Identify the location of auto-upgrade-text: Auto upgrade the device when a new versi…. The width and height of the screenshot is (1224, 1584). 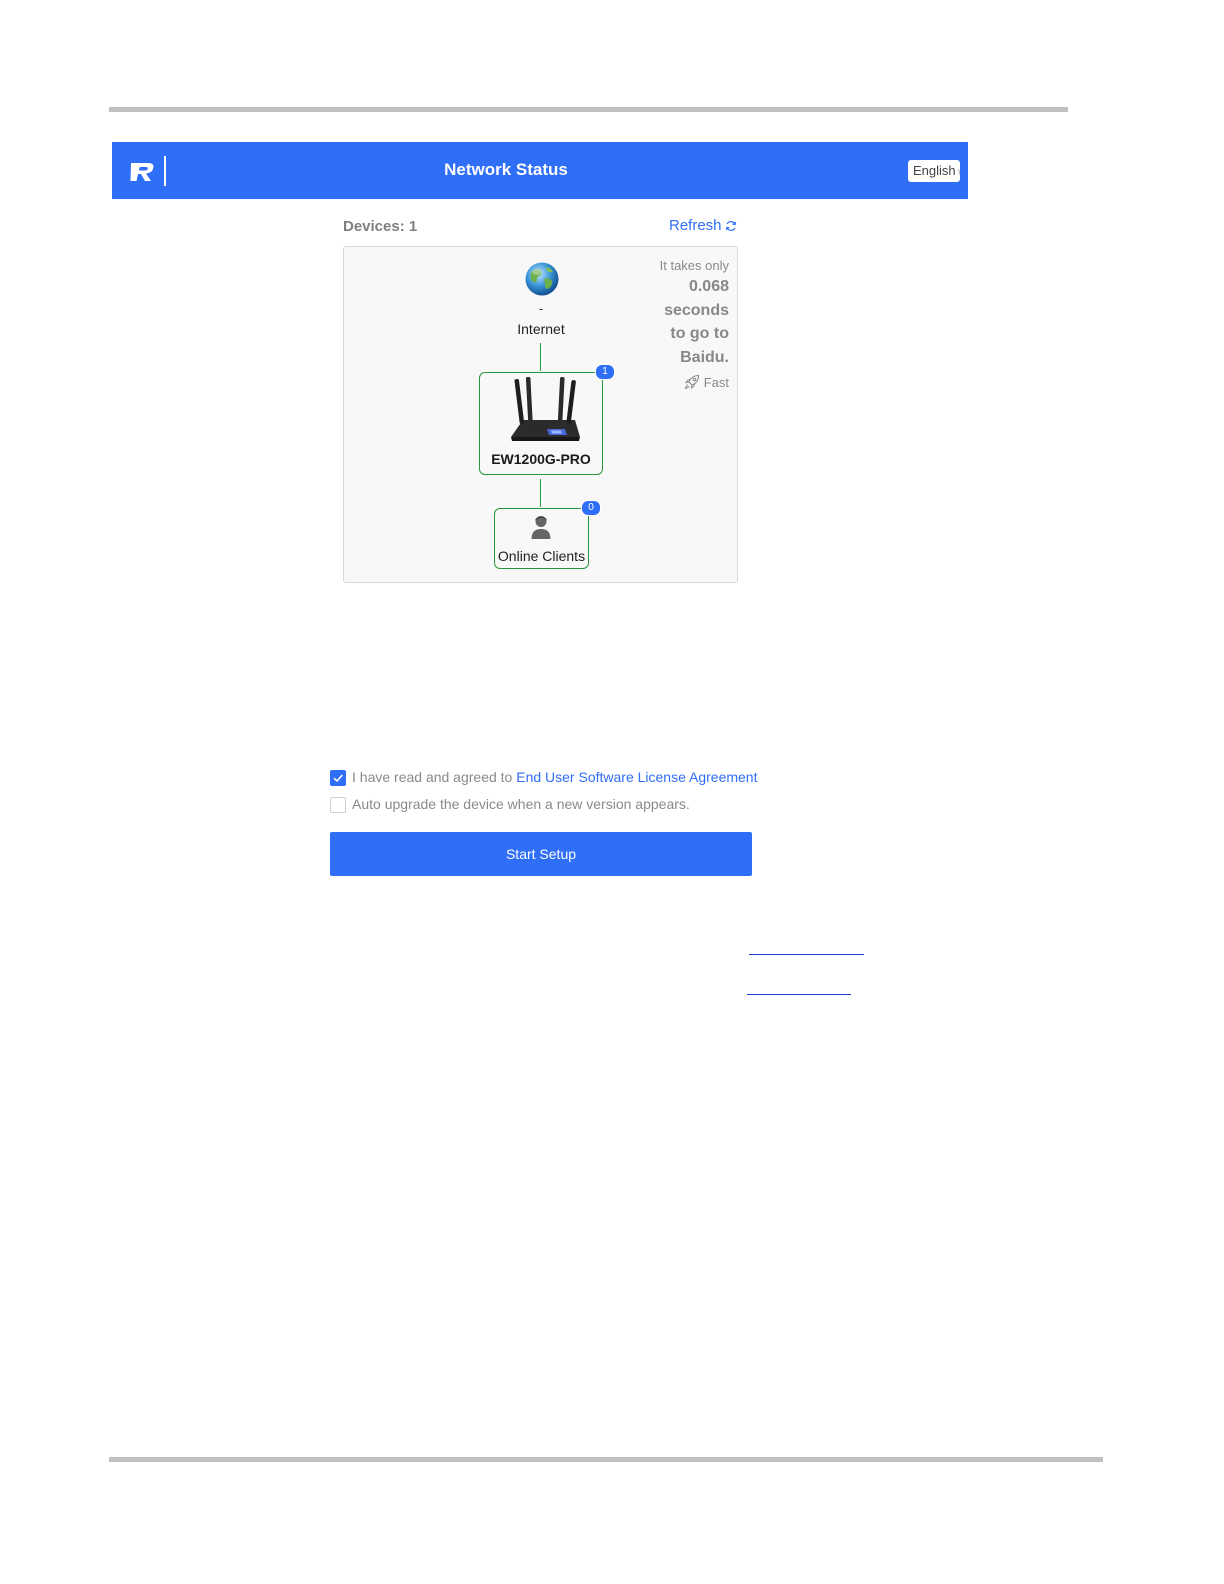
(521, 804).